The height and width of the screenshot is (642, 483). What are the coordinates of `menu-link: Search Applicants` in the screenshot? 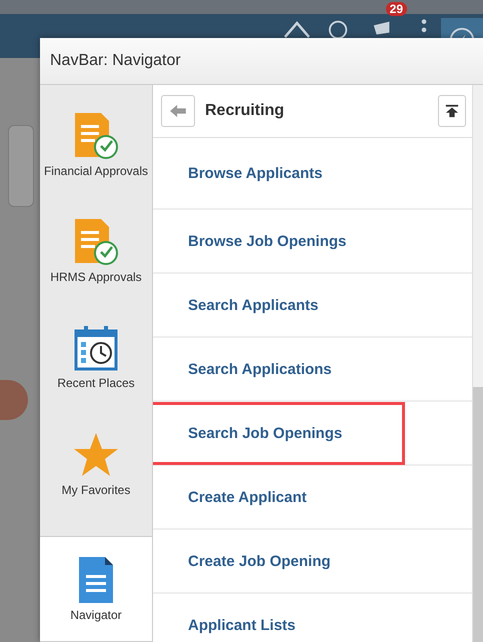 It's located at (252, 305).